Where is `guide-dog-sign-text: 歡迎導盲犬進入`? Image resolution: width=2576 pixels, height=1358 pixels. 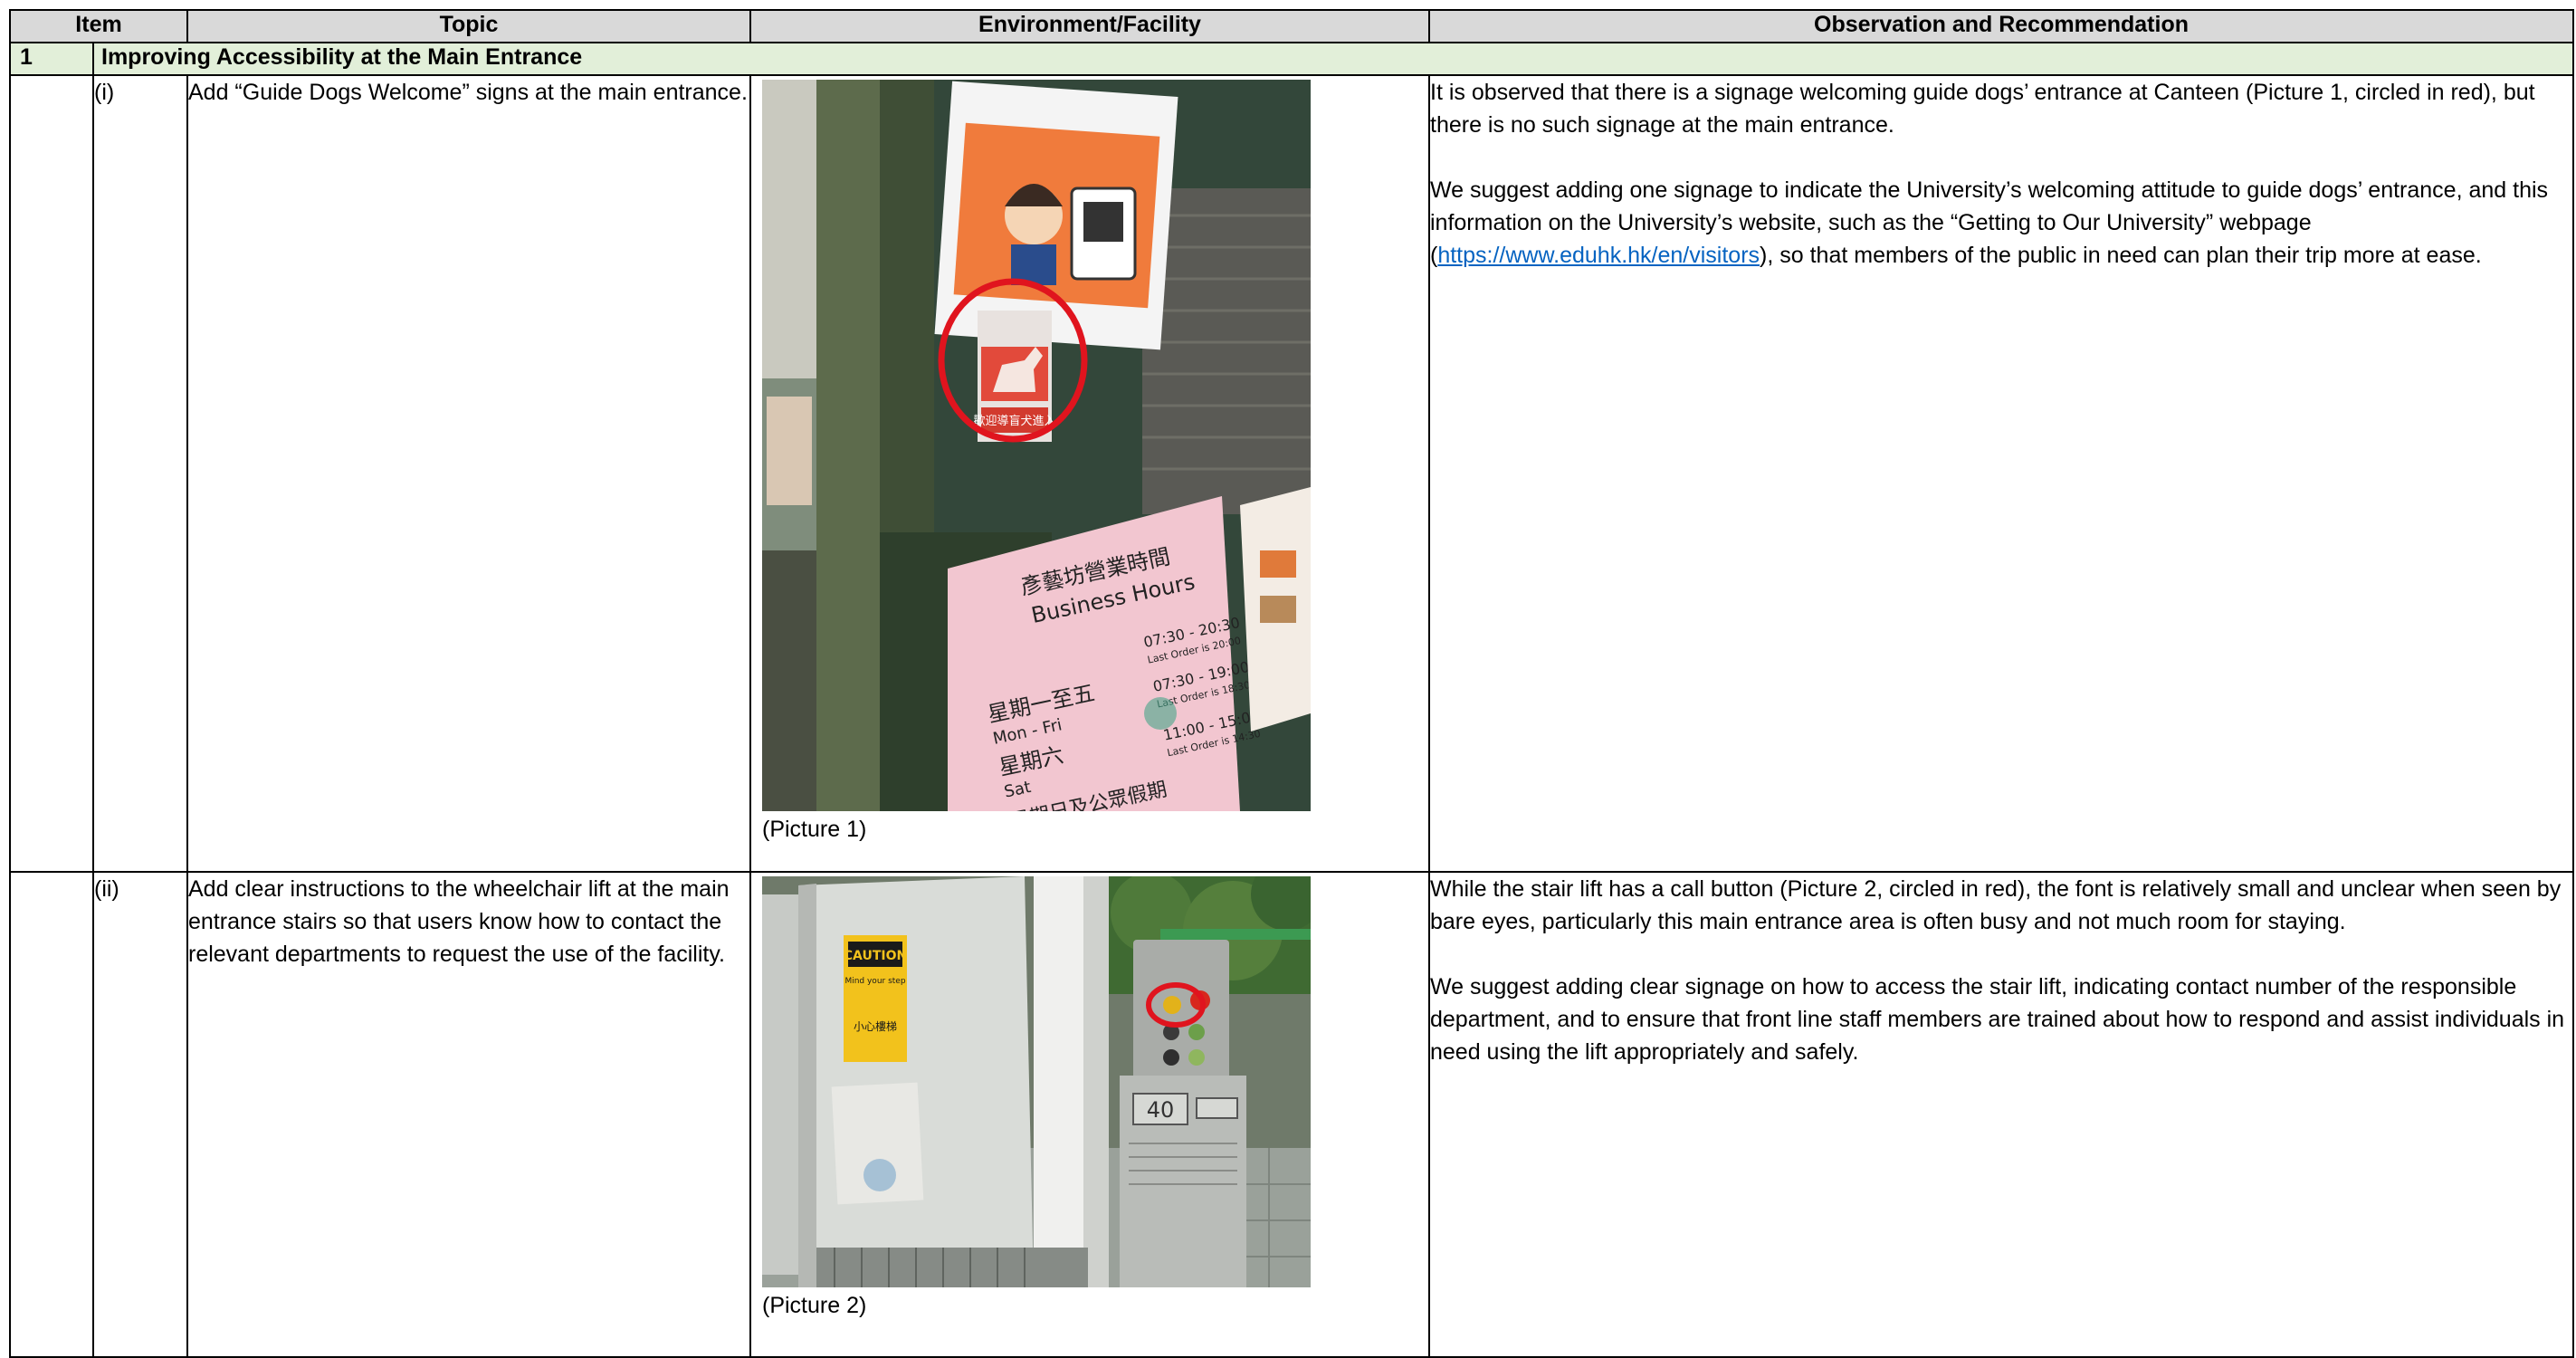
guide-dog-sign-text: 歡迎導盲犬進入 is located at coordinates (1014, 421).